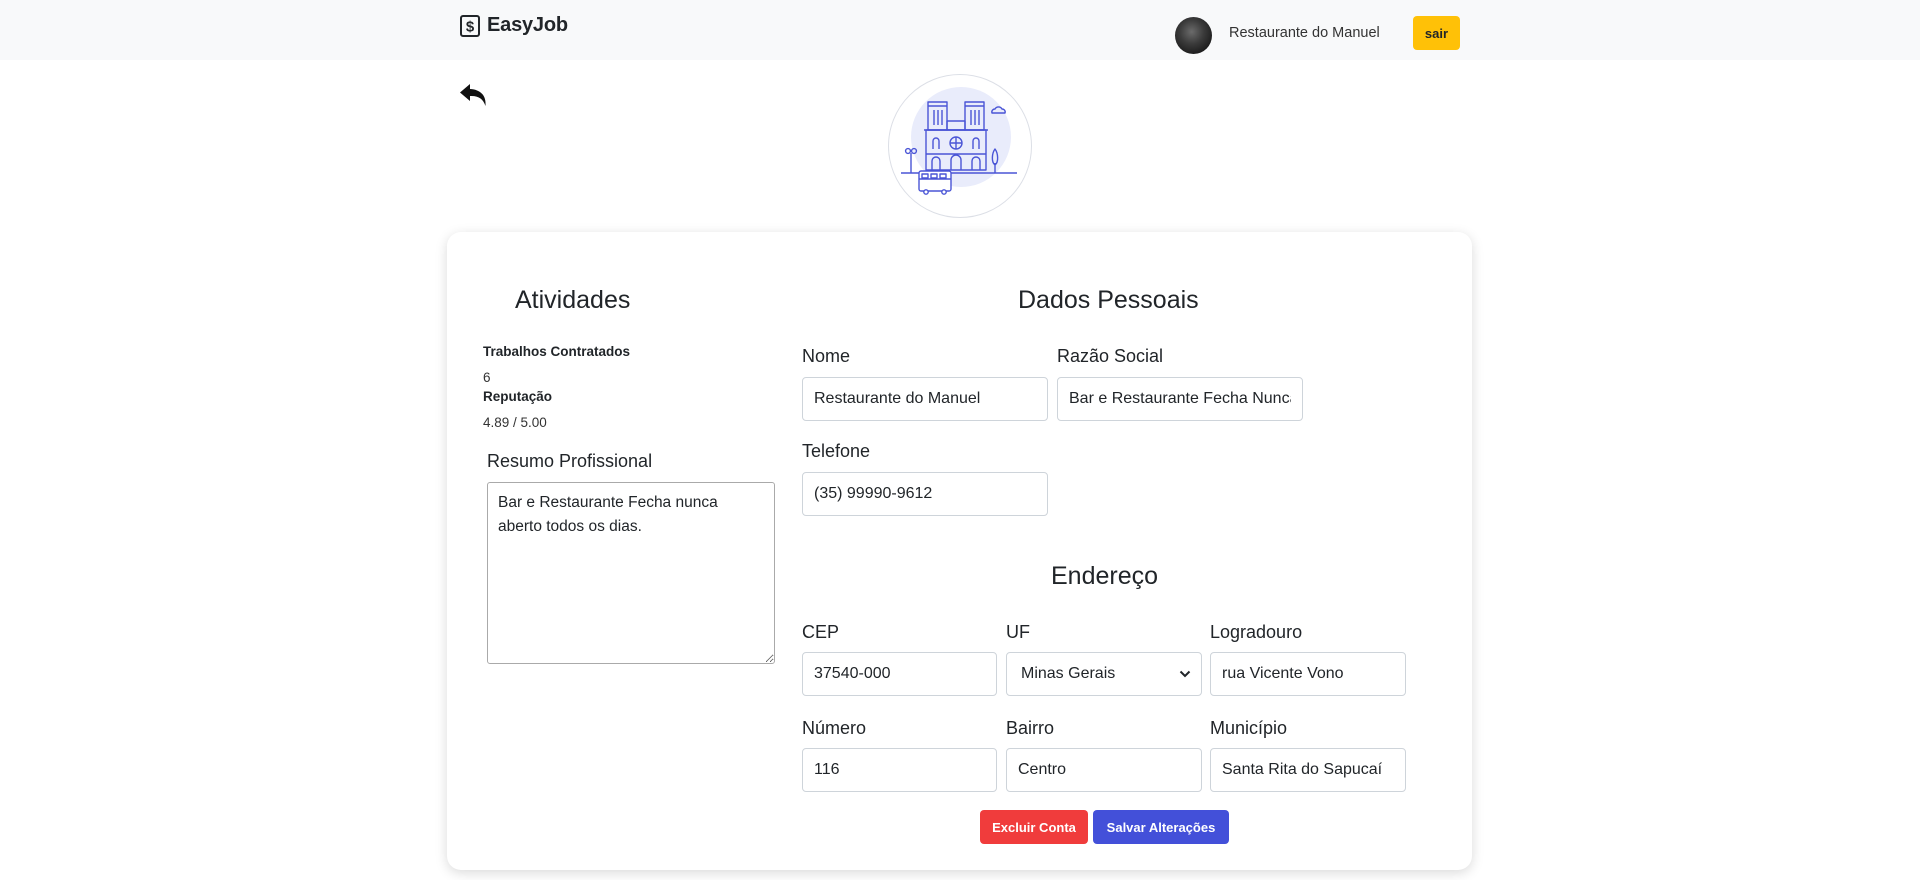 This screenshot has width=1920, height=880. I want to click on company-input, so click(1180, 399).